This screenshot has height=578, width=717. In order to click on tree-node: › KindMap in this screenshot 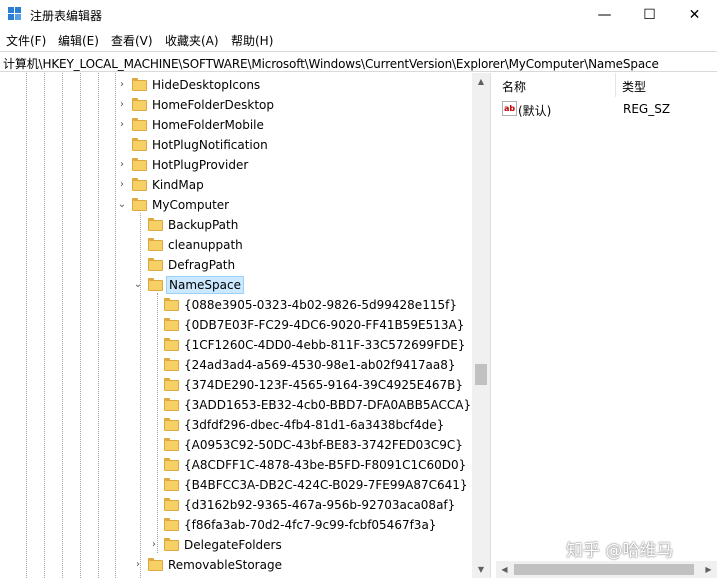, I will do `click(236, 185)`.